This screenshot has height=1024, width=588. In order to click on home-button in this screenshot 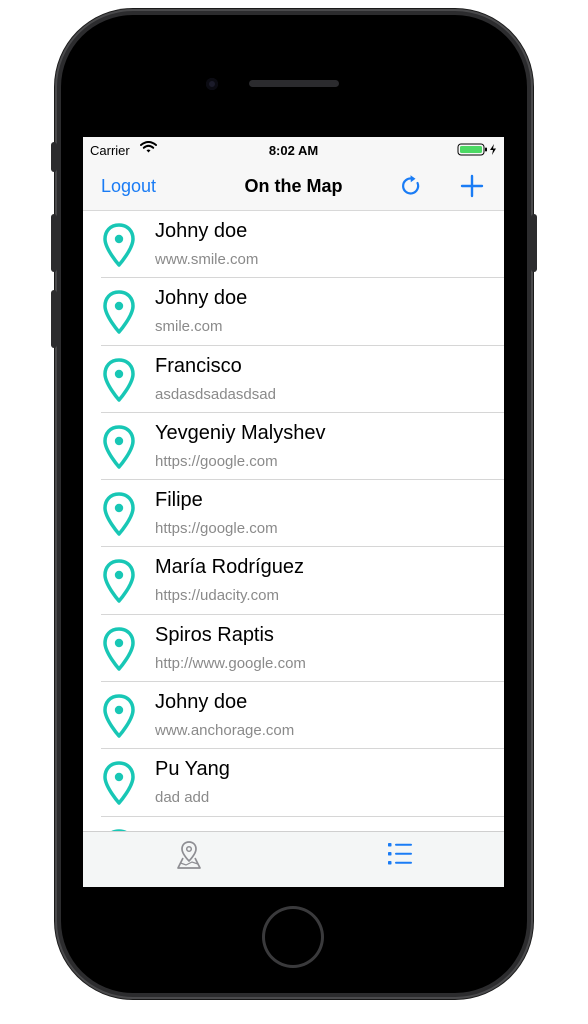, I will do `click(293, 937)`.